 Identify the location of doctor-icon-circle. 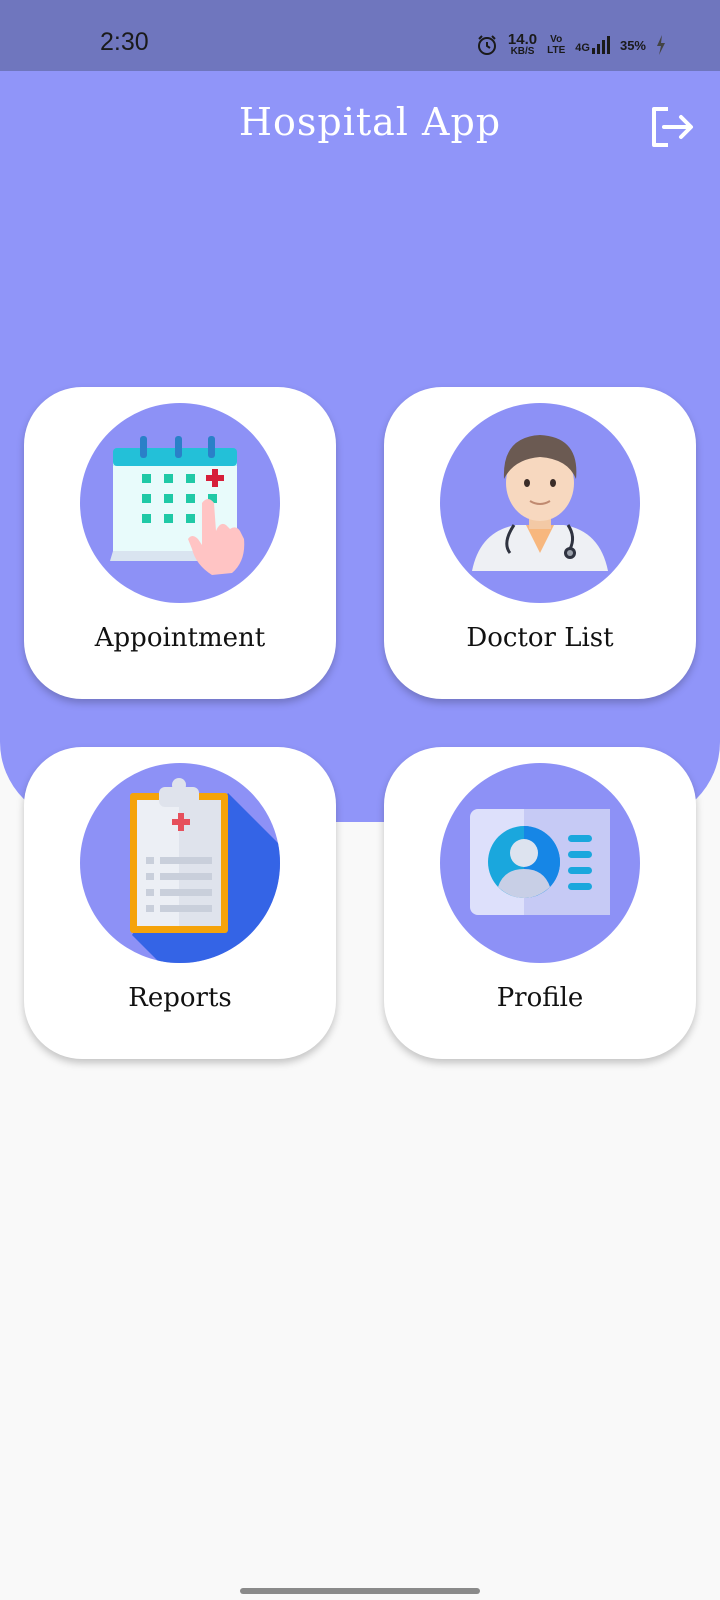
(540, 503).